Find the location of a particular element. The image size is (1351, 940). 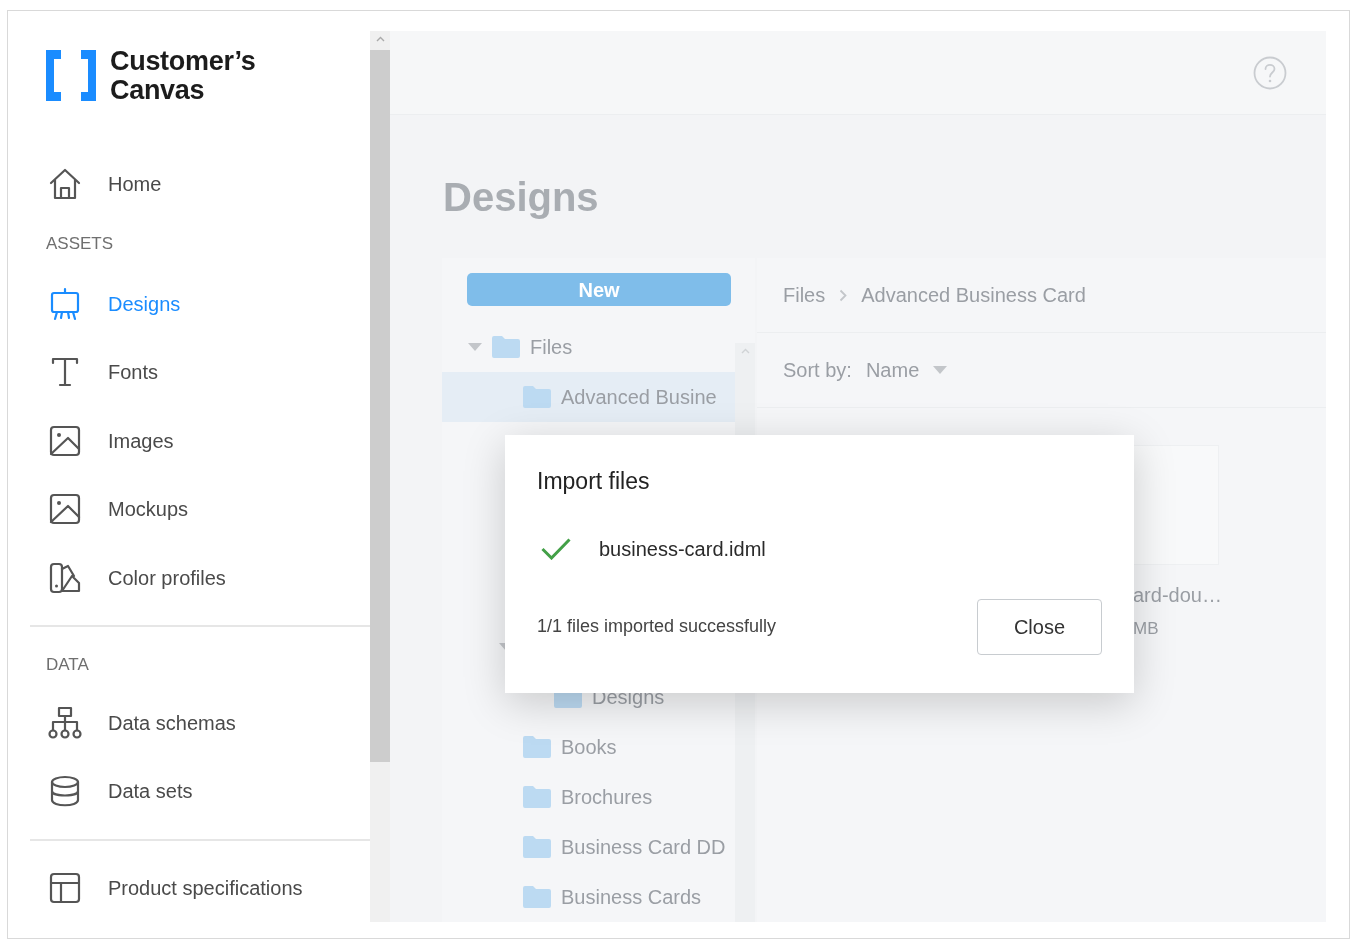

tree-item-label: Business Cards is located at coordinates (631, 897).